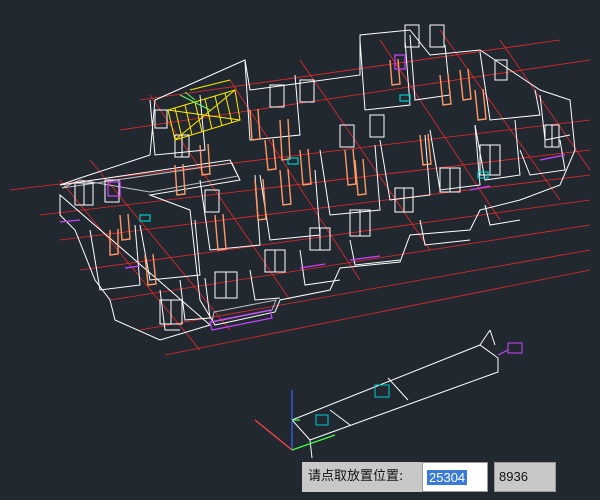 The height and width of the screenshot is (500, 600). What do you see at coordinates (407, 394) in the screenshot?
I see `preview-entity` at bounding box center [407, 394].